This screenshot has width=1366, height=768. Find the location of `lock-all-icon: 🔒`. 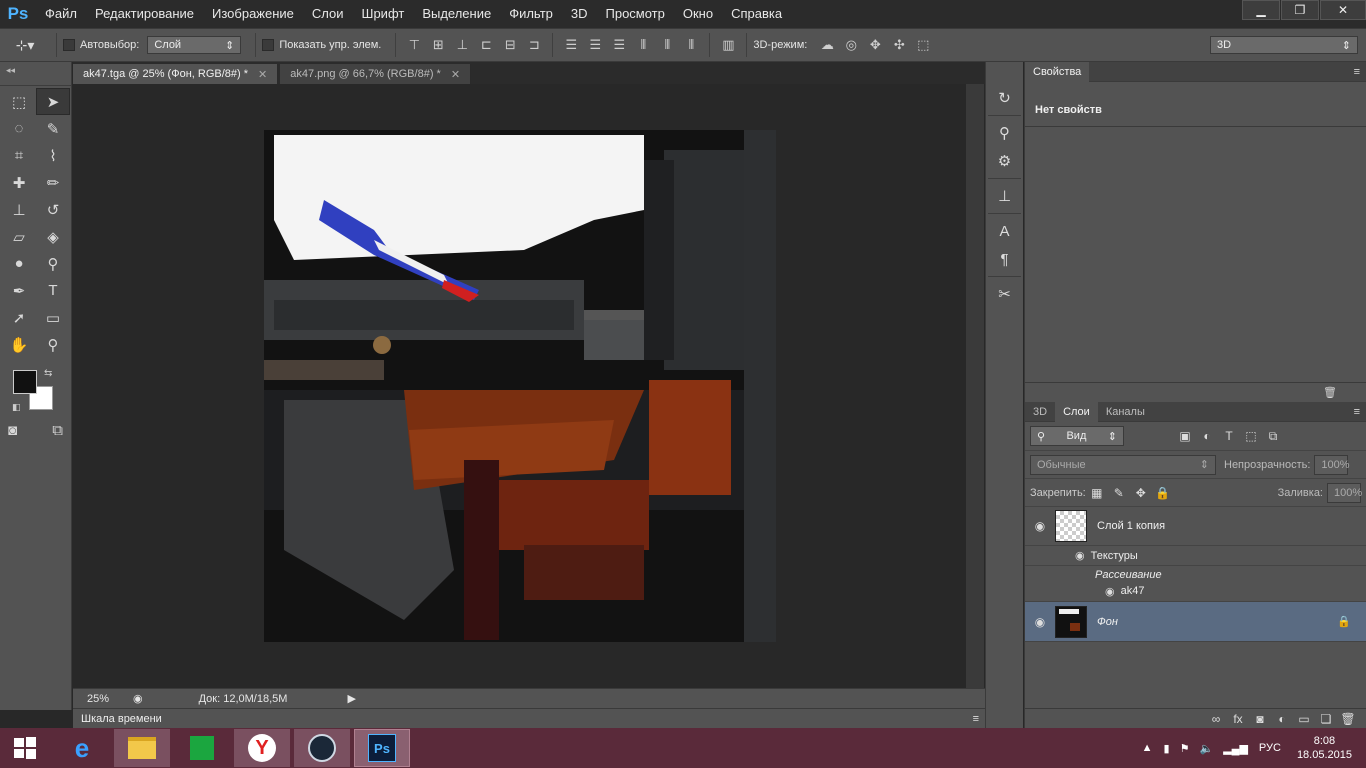

lock-all-icon: 🔒 is located at coordinates (1163, 493).